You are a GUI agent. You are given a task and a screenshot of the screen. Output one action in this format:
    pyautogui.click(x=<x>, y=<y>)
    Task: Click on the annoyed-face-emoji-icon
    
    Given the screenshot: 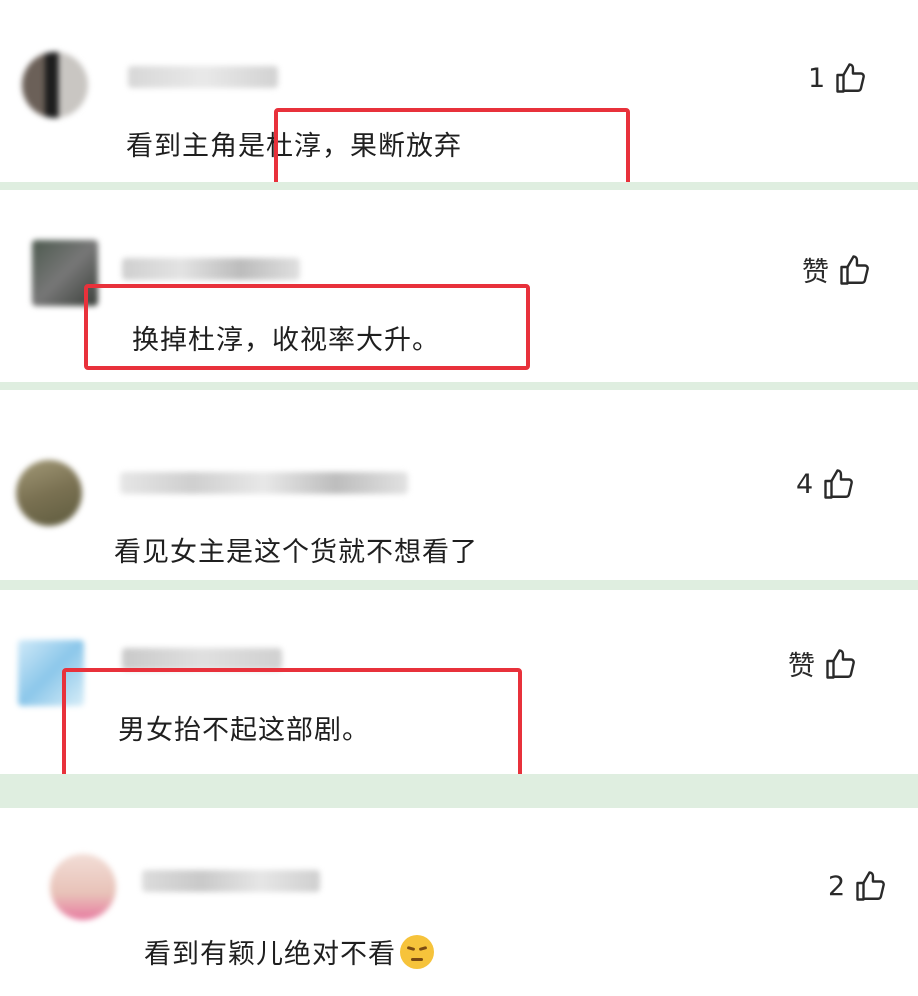 What is the action you would take?
    pyautogui.click(x=417, y=952)
    